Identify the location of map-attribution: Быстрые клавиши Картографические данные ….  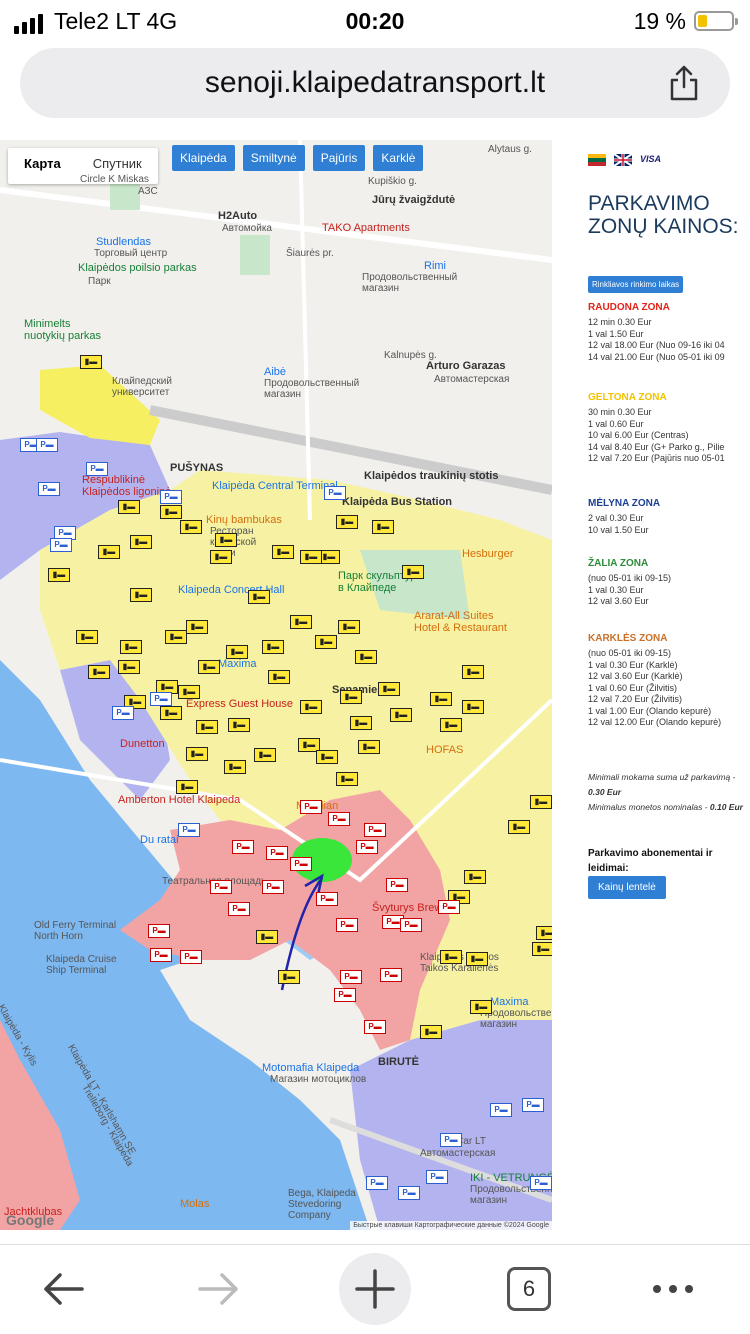
(451, 1225).